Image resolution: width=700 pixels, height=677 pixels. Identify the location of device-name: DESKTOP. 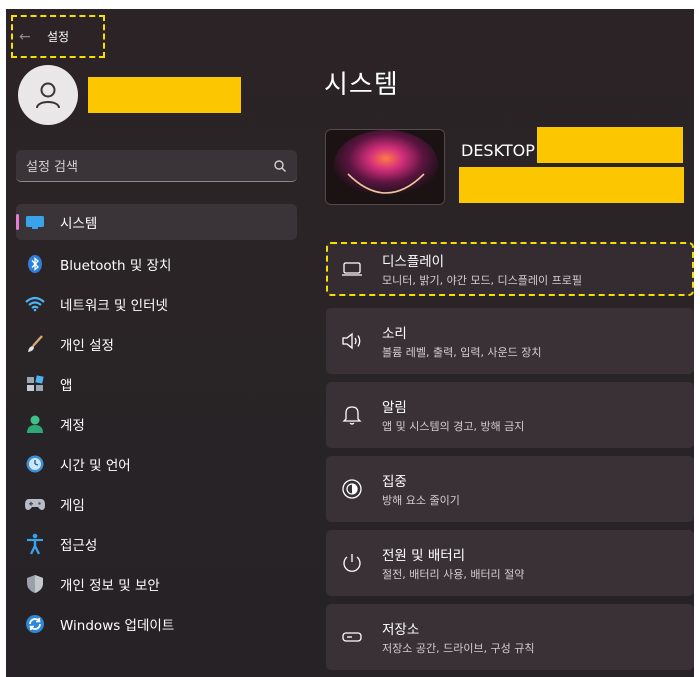
(498, 150).